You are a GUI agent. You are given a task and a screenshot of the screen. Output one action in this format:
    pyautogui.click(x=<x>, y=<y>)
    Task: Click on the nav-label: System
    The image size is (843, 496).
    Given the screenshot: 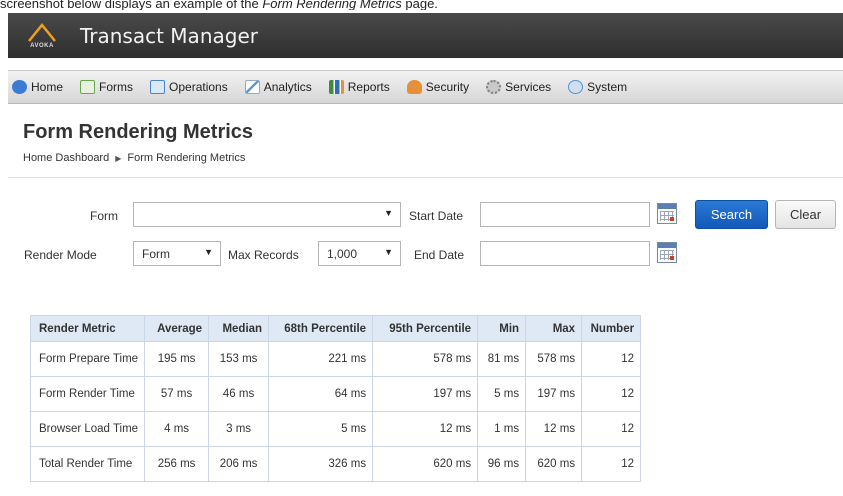 What is the action you would take?
    pyautogui.click(x=607, y=87)
    